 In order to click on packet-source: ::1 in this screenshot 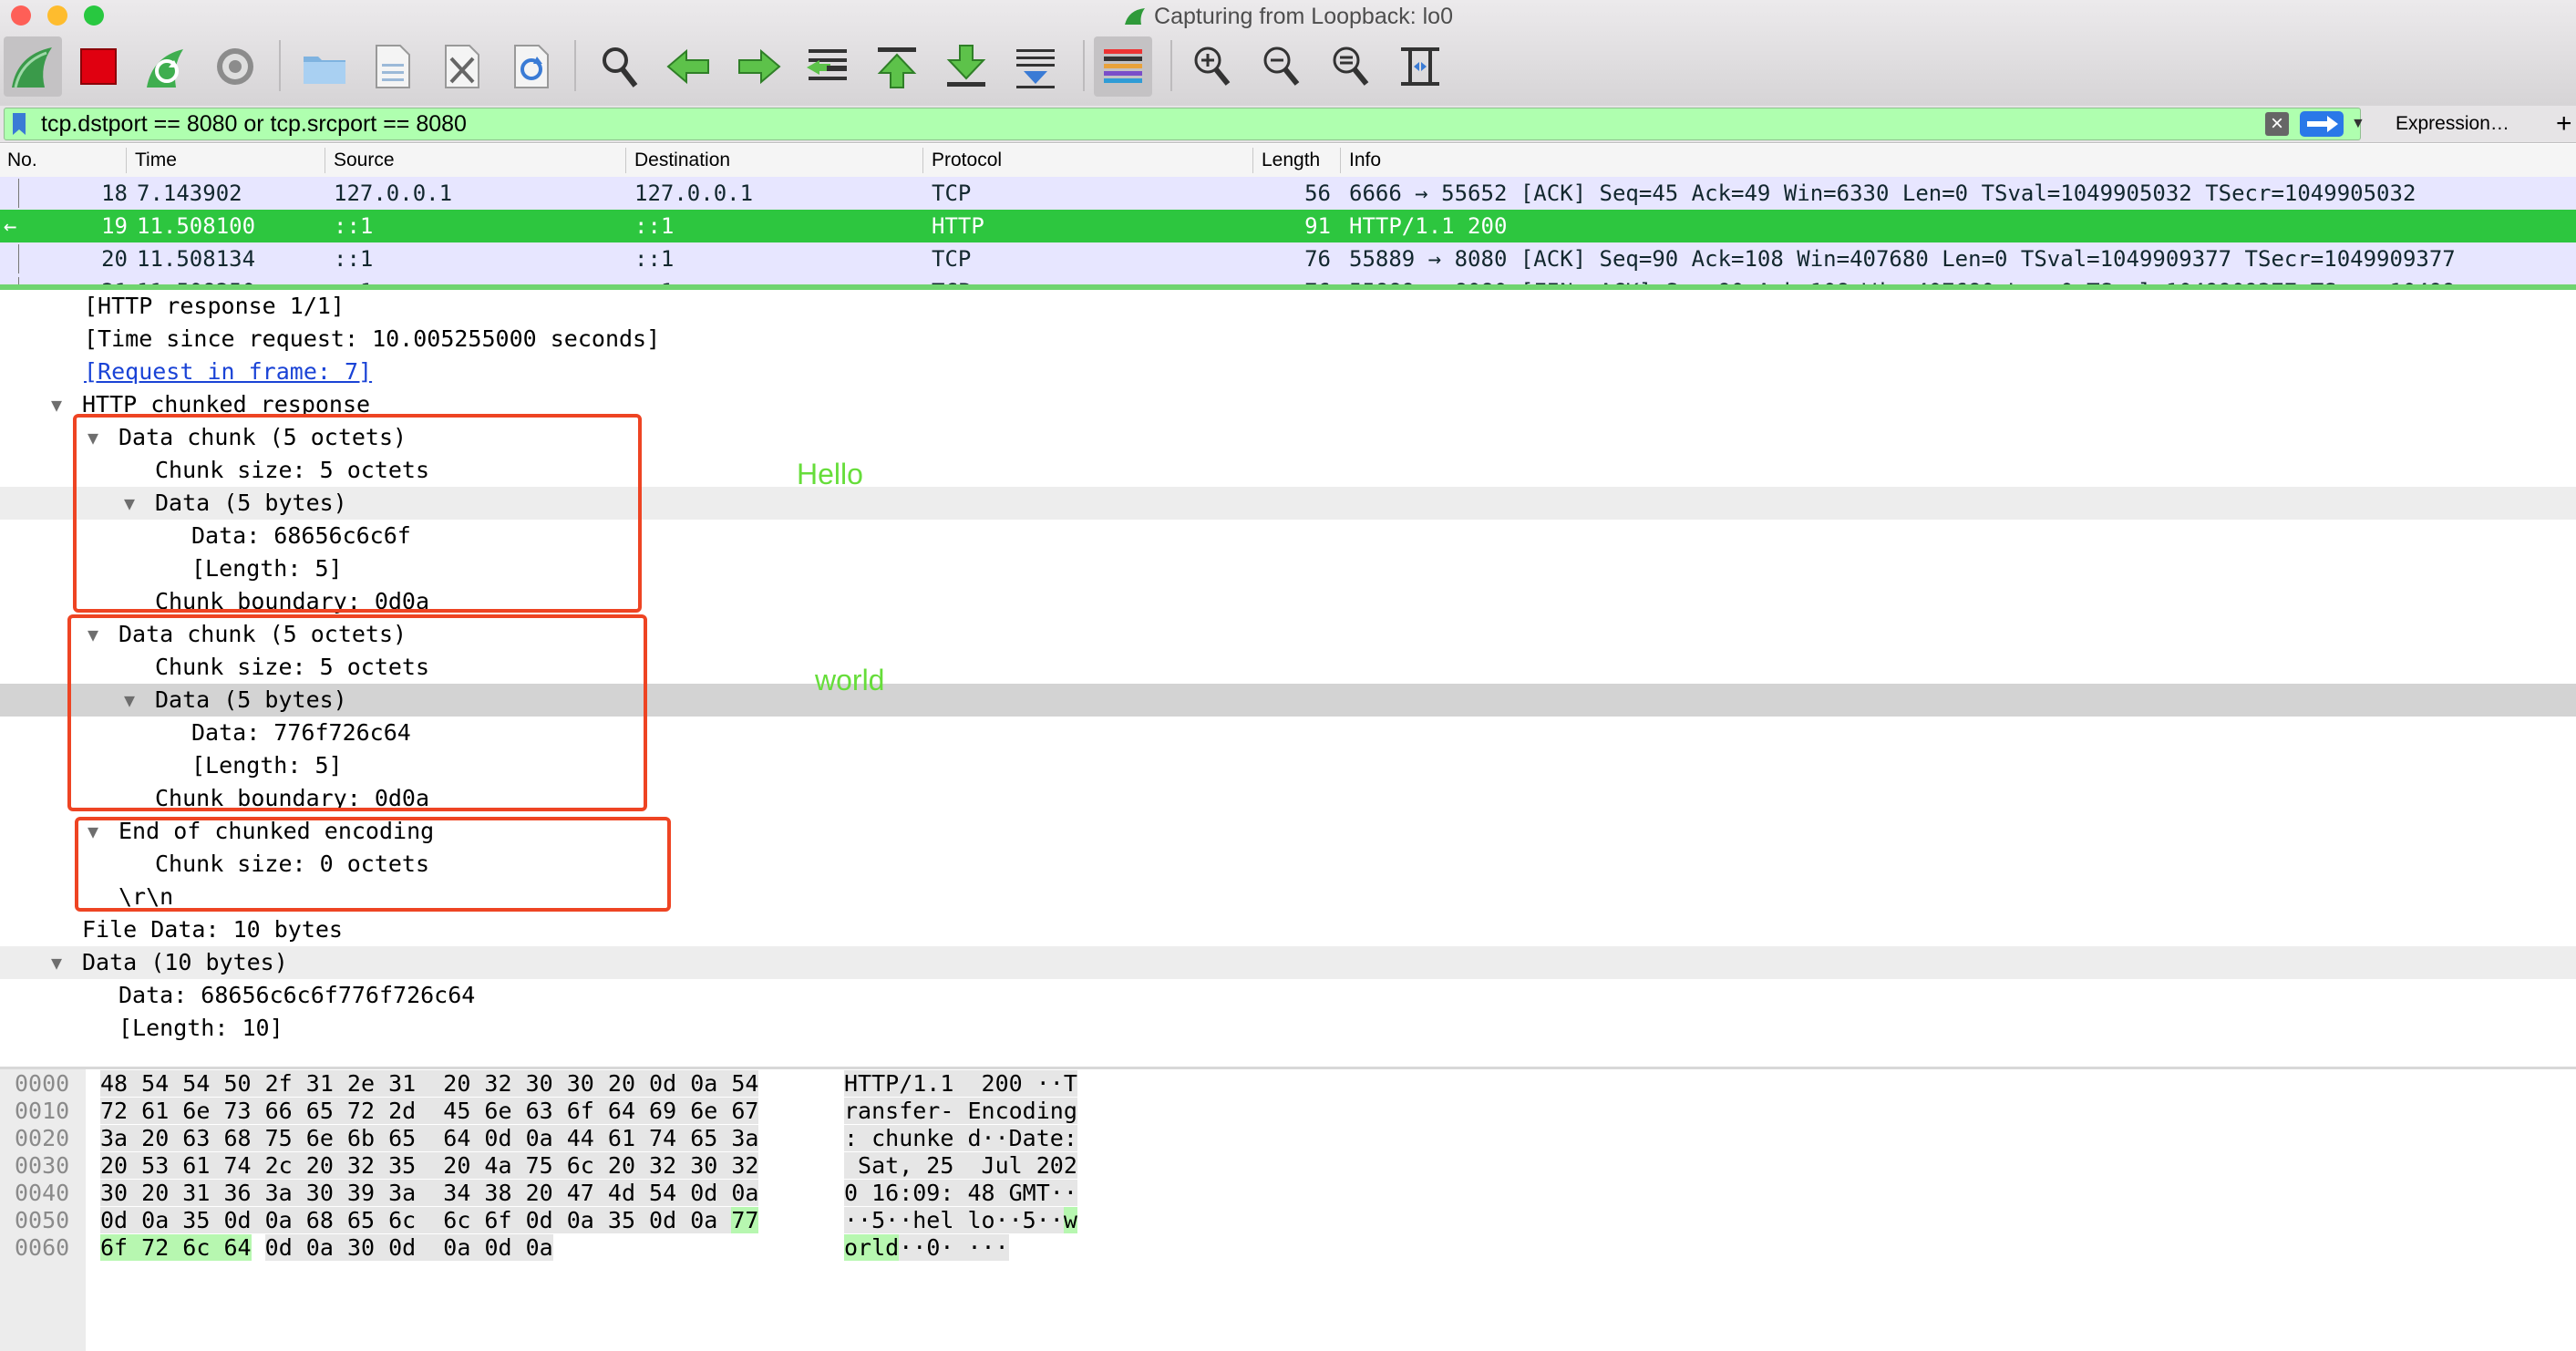, I will do `click(353, 279)`.